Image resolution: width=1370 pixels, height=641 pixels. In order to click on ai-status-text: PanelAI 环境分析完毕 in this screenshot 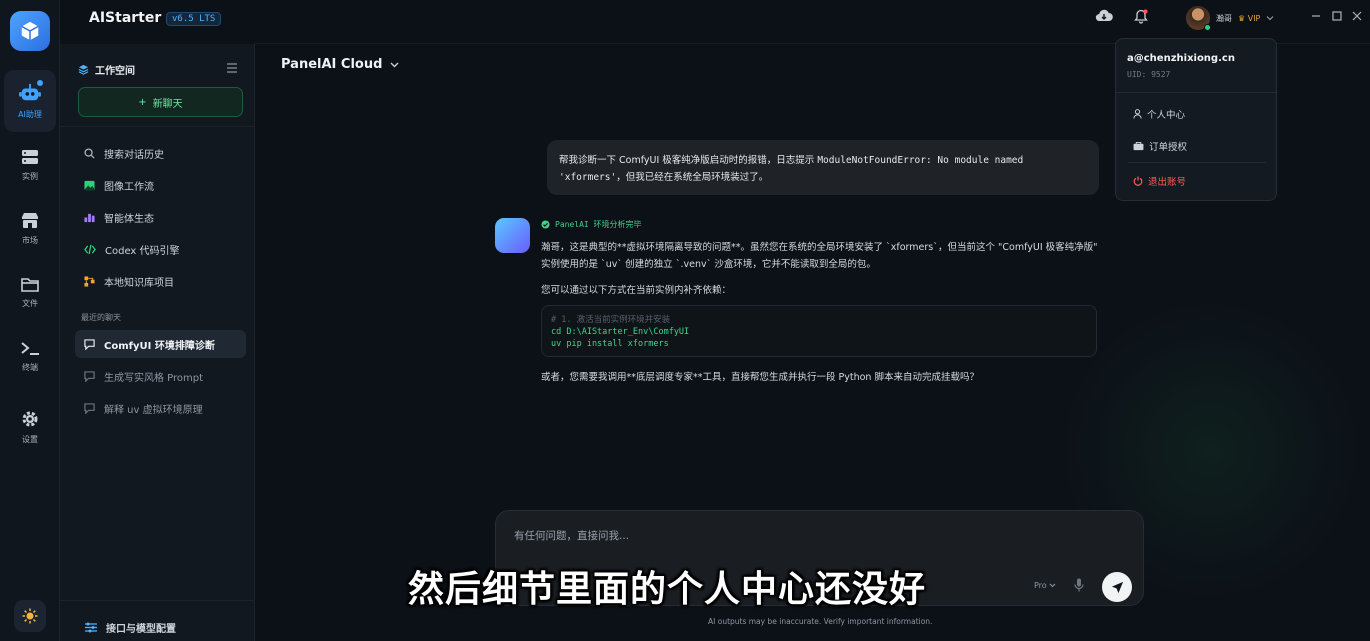, I will do `click(598, 224)`.